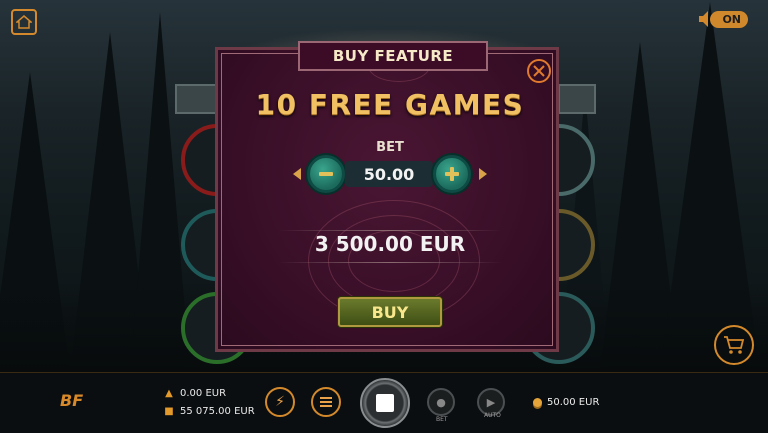 The image size is (768, 433). What do you see at coordinates (577, 99) in the screenshot?
I see `reel-frame-right` at bounding box center [577, 99].